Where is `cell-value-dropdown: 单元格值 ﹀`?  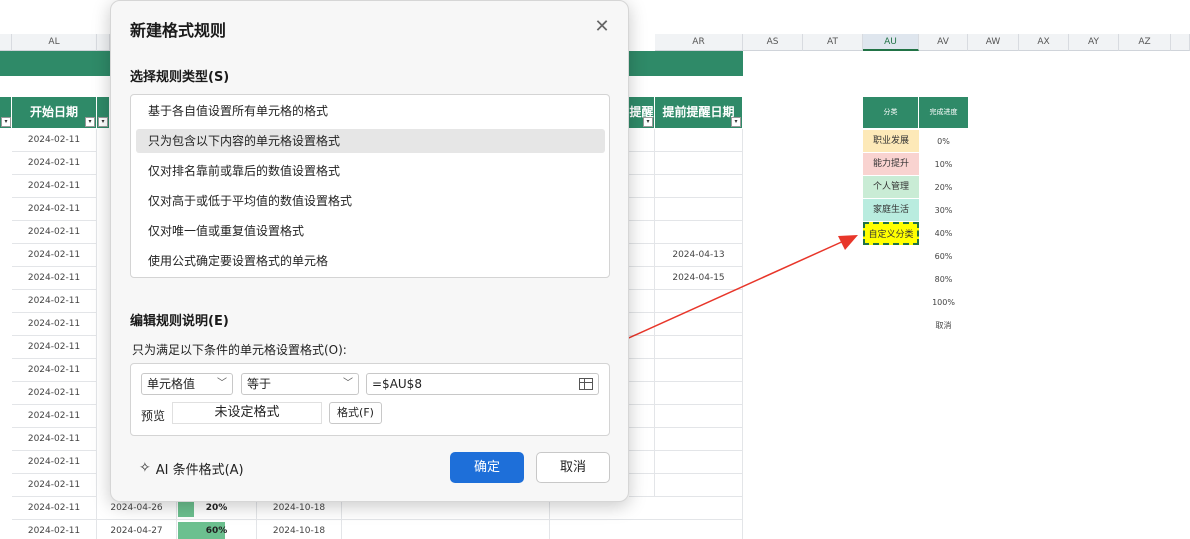
cell-value-dropdown: 单元格值 ﹀ is located at coordinates (187, 384).